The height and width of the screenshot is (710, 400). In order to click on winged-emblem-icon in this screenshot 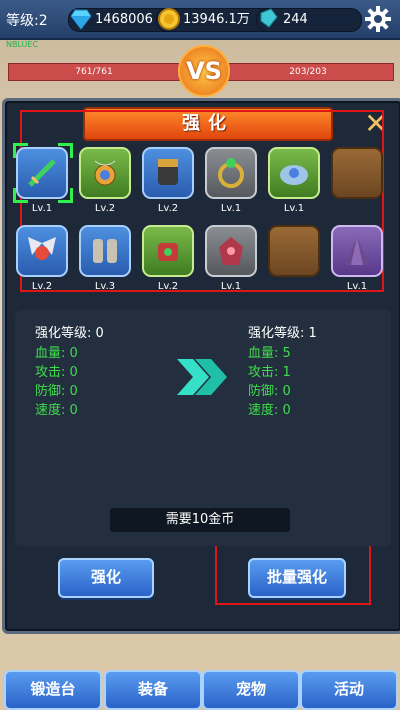, I will do `click(42, 248)`.